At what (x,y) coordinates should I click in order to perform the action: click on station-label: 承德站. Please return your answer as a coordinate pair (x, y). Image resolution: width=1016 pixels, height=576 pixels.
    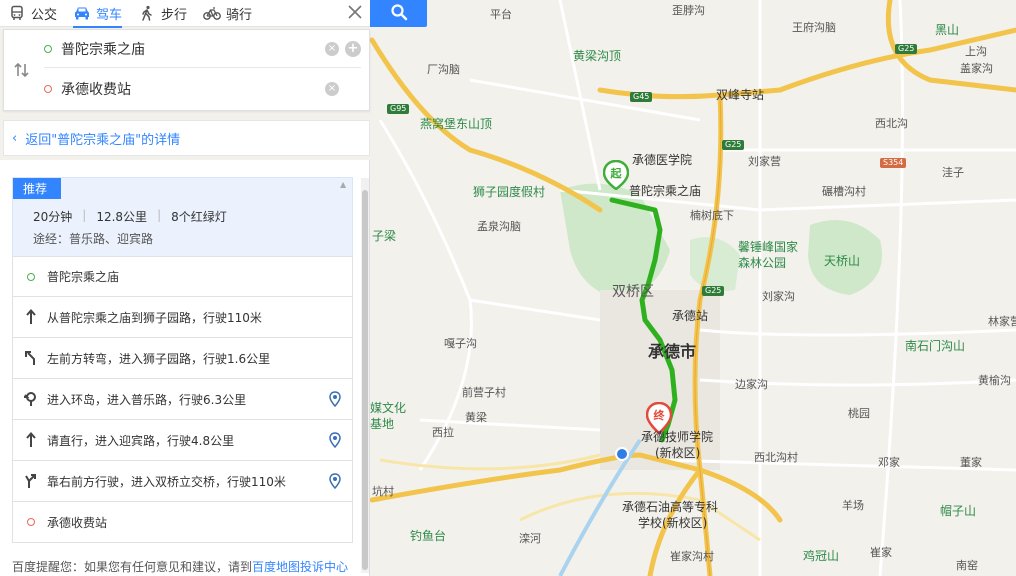
    Looking at the image, I should click on (690, 316).